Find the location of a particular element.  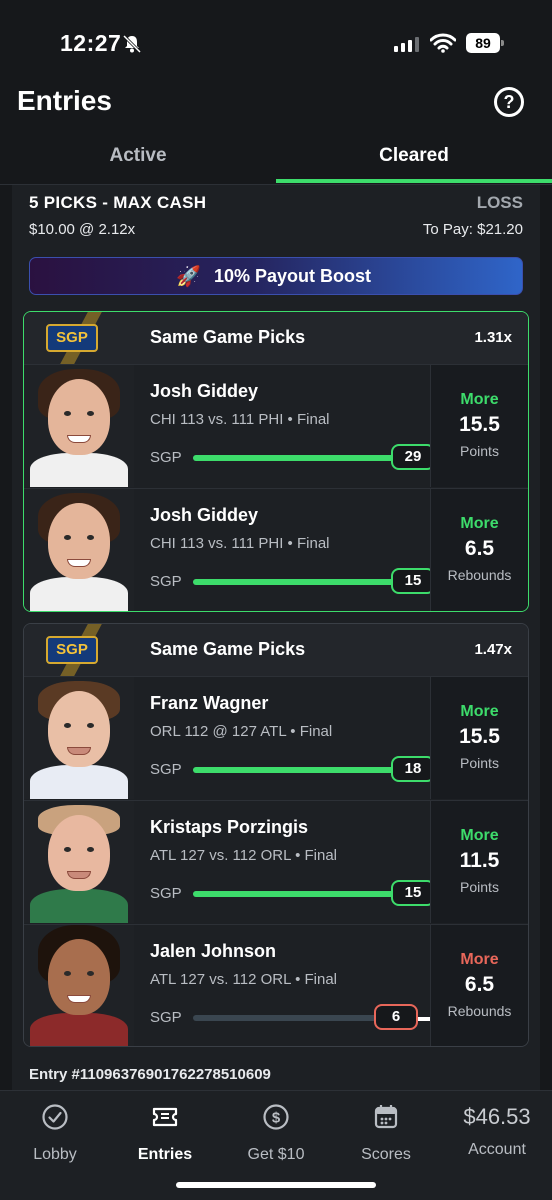

entry-to-pay: To Pay: $21.20 is located at coordinates (472, 229).